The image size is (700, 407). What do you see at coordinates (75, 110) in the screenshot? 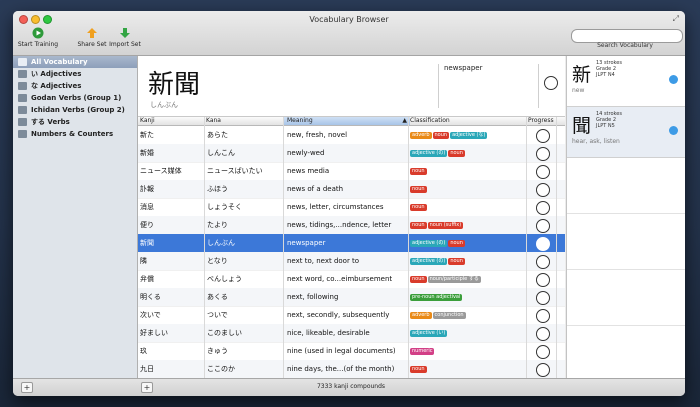
I see `sidebar-item-ichidan-verbs: Ichidan Verbs (Group 2)` at bounding box center [75, 110].